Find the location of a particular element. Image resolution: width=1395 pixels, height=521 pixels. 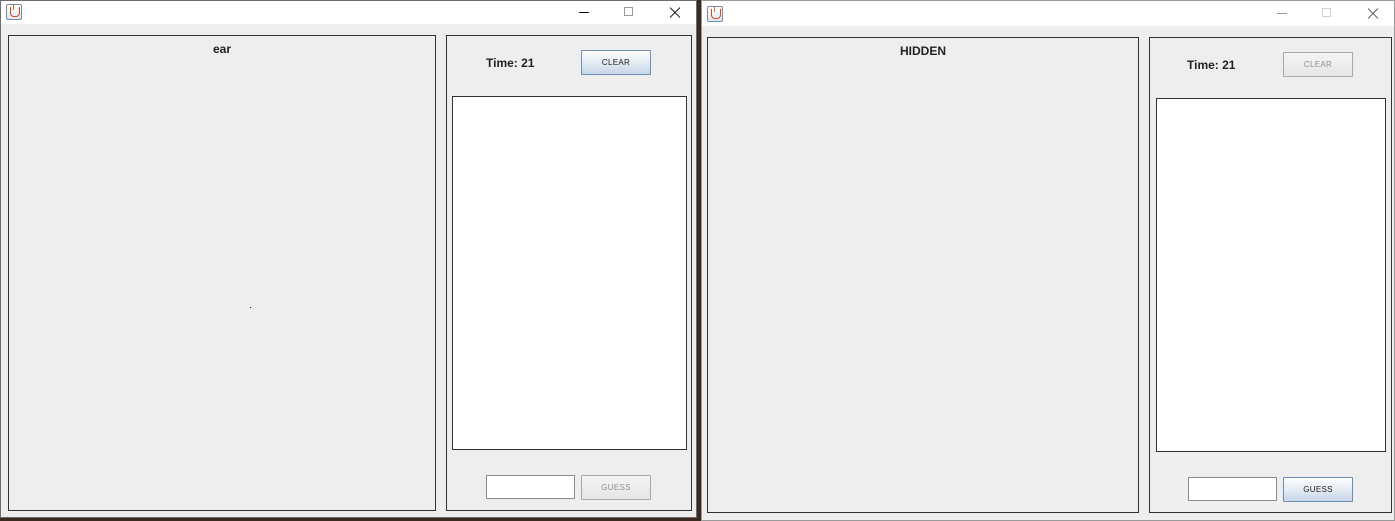

word-label: HIDDEN is located at coordinates (922, 51).